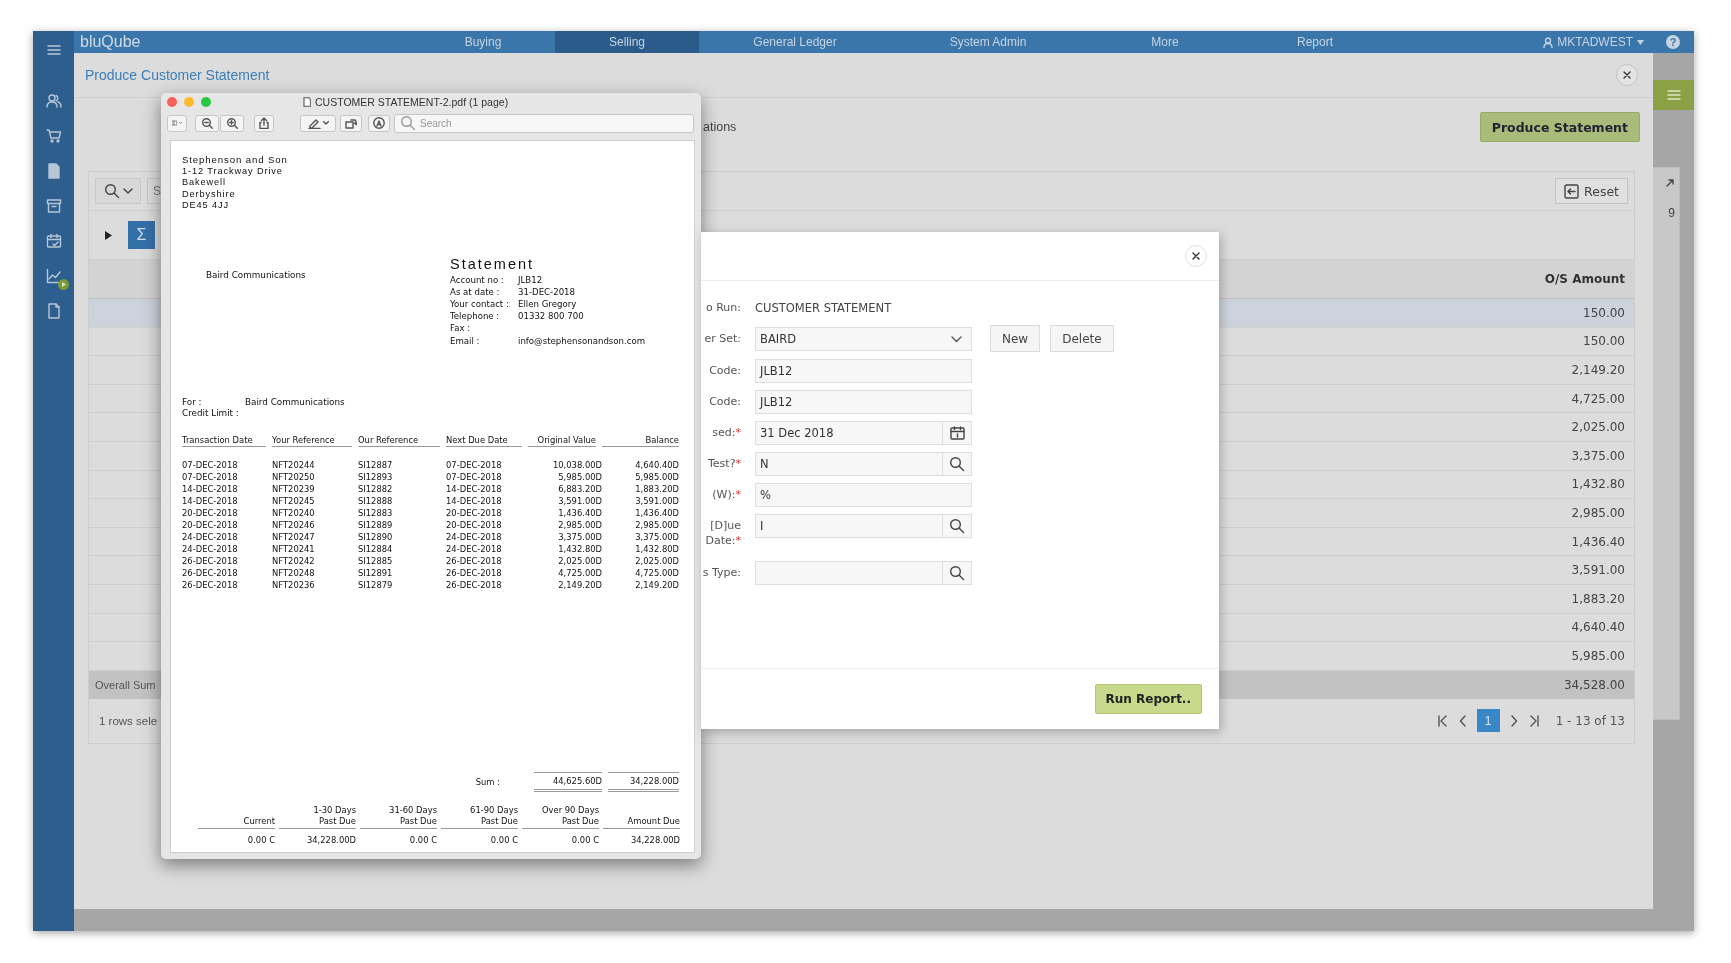  What do you see at coordinates (1627, 75) in the screenshot?
I see `close-icon` at bounding box center [1627, 75].